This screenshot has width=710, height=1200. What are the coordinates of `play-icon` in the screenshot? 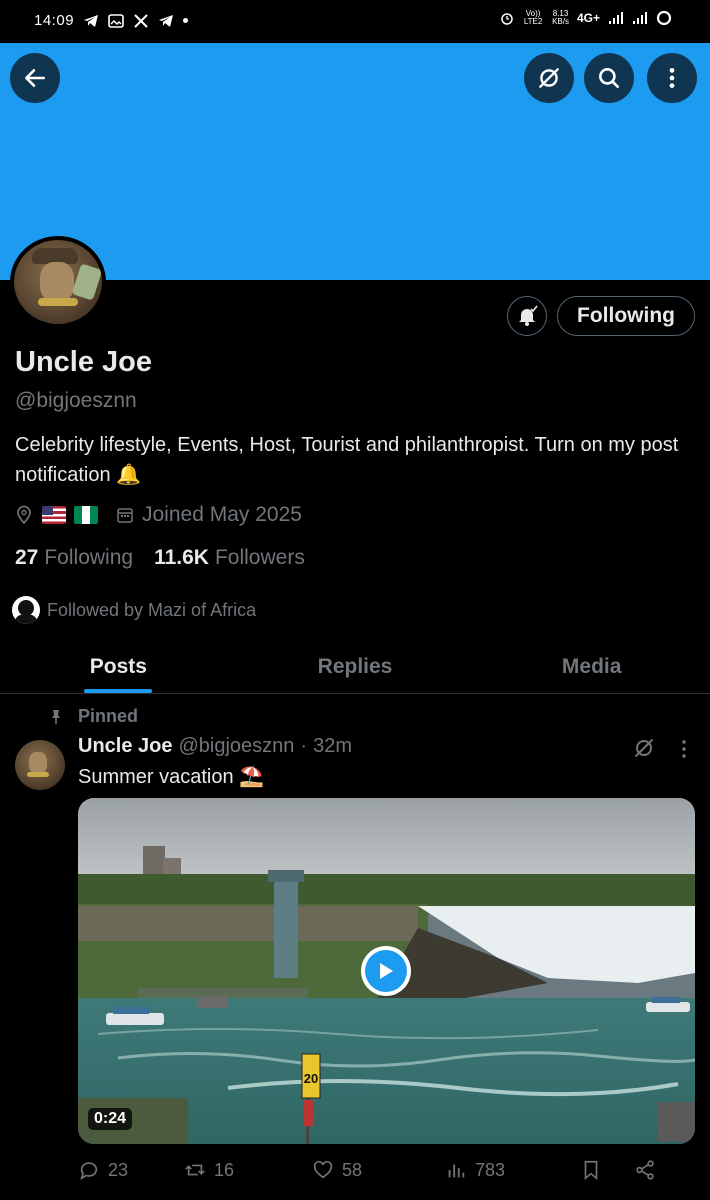 It's located at (386, 971).